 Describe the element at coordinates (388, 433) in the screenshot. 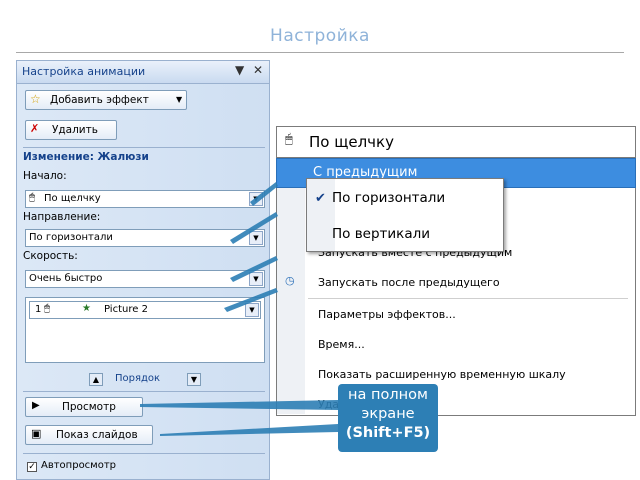

I see `callout-shortcut: (Shift+F5)` at that location.